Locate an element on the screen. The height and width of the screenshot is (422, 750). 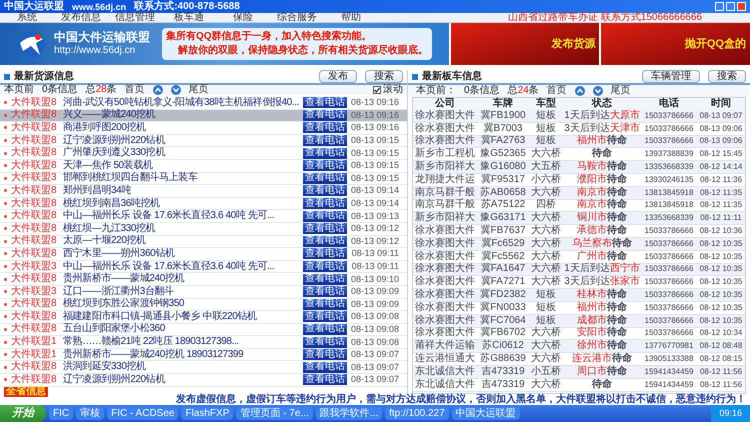
taskbar-item: 中国大运联盟 is located at coordinates (486, 413).